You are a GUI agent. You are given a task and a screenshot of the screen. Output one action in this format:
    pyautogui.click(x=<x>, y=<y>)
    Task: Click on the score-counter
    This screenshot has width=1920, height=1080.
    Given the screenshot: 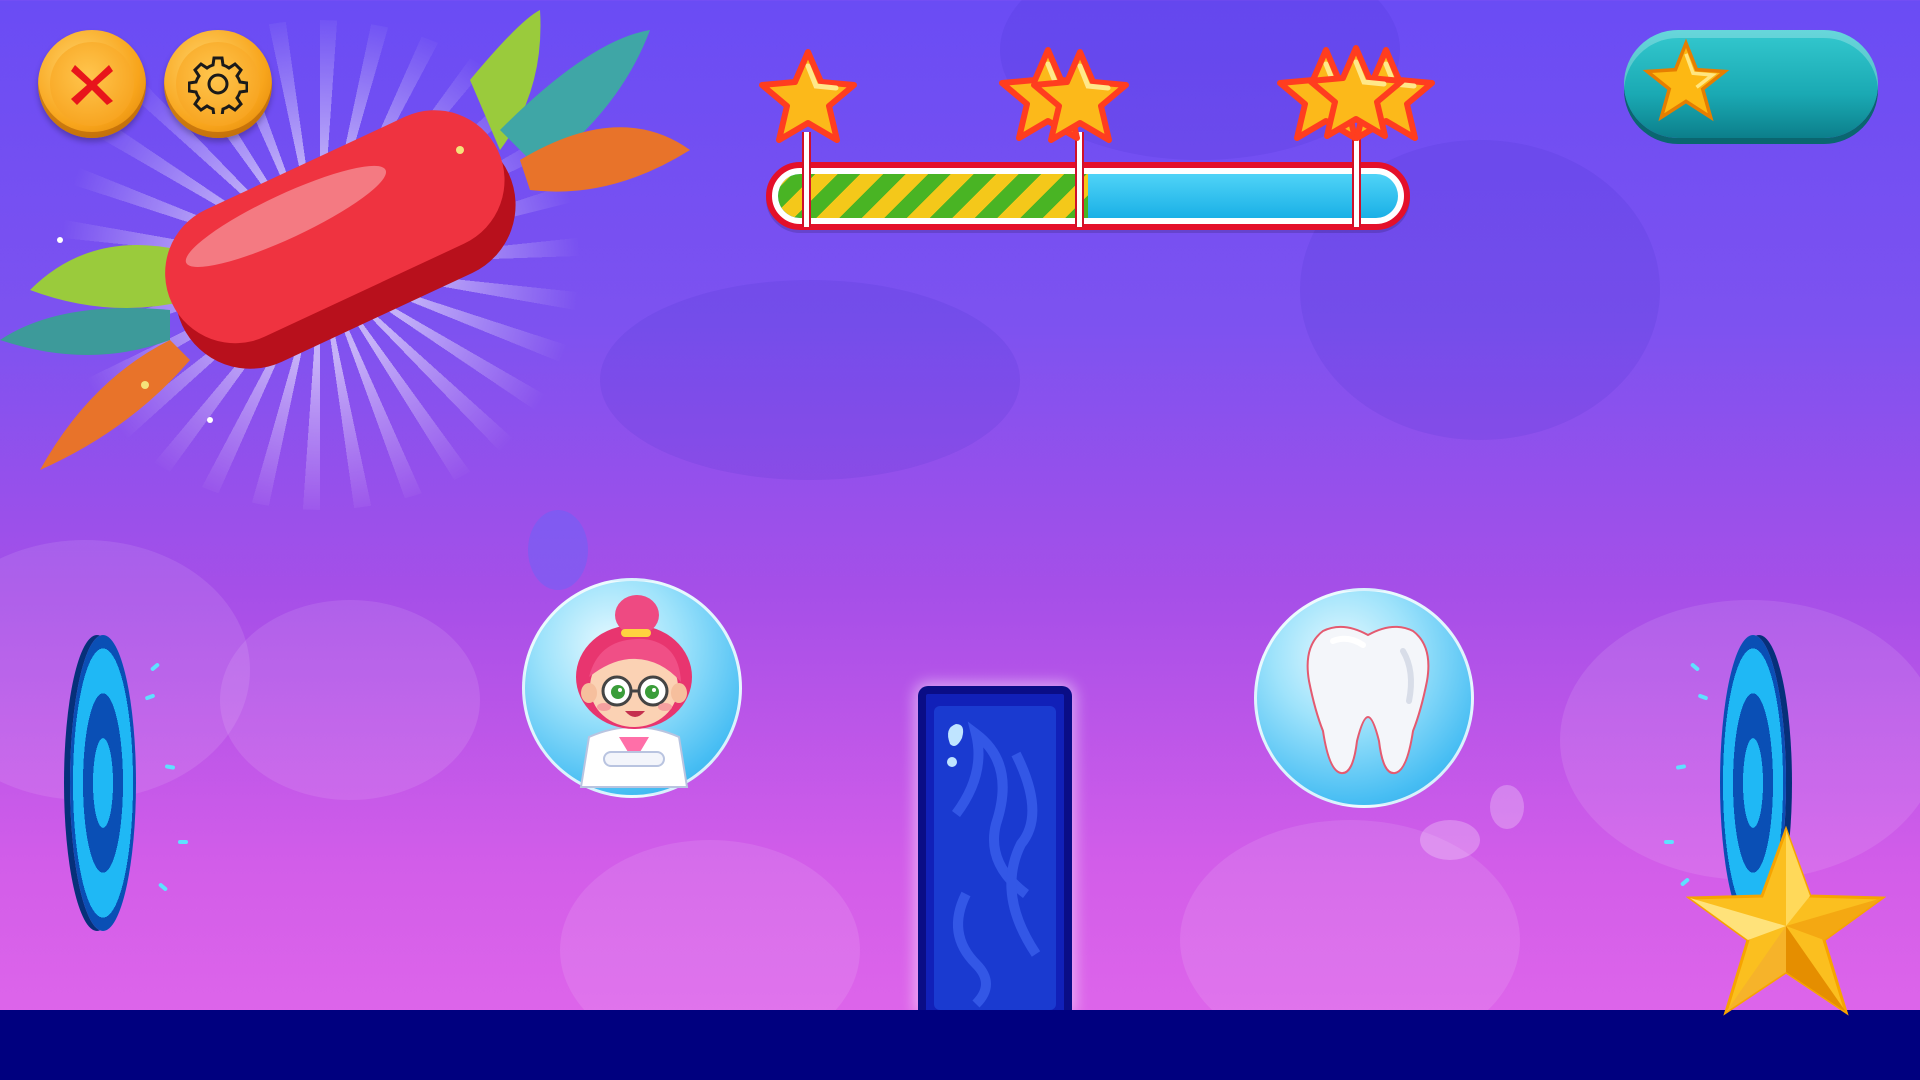 What is the action you would take?
    pyautogui.click(x=1751, y=84)
    